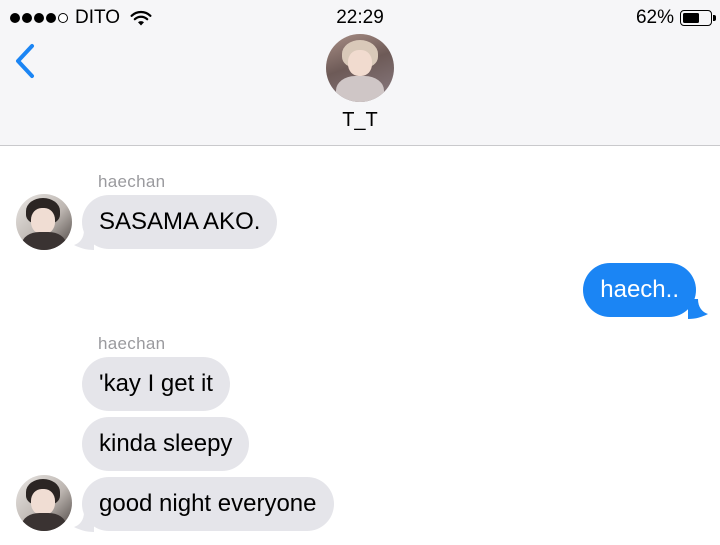  What do you see at coordinates (675, 18) in the screenshot?
I see `battery-indicator: 62%` at bounding box center [675, 18].